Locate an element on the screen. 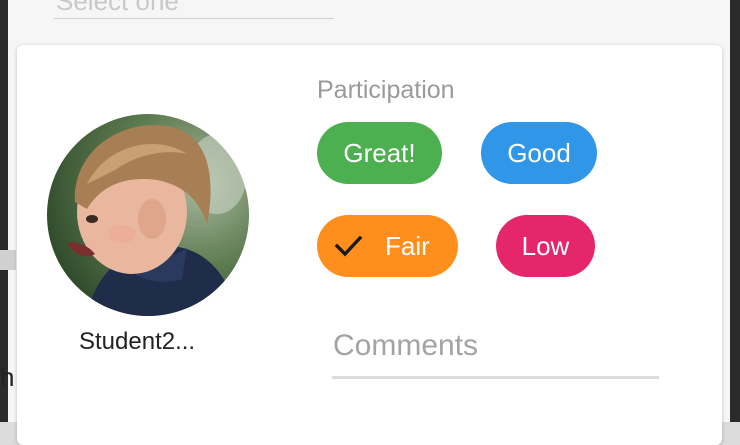  participation-chip-great: Great! is located at coordinates (379, 153).